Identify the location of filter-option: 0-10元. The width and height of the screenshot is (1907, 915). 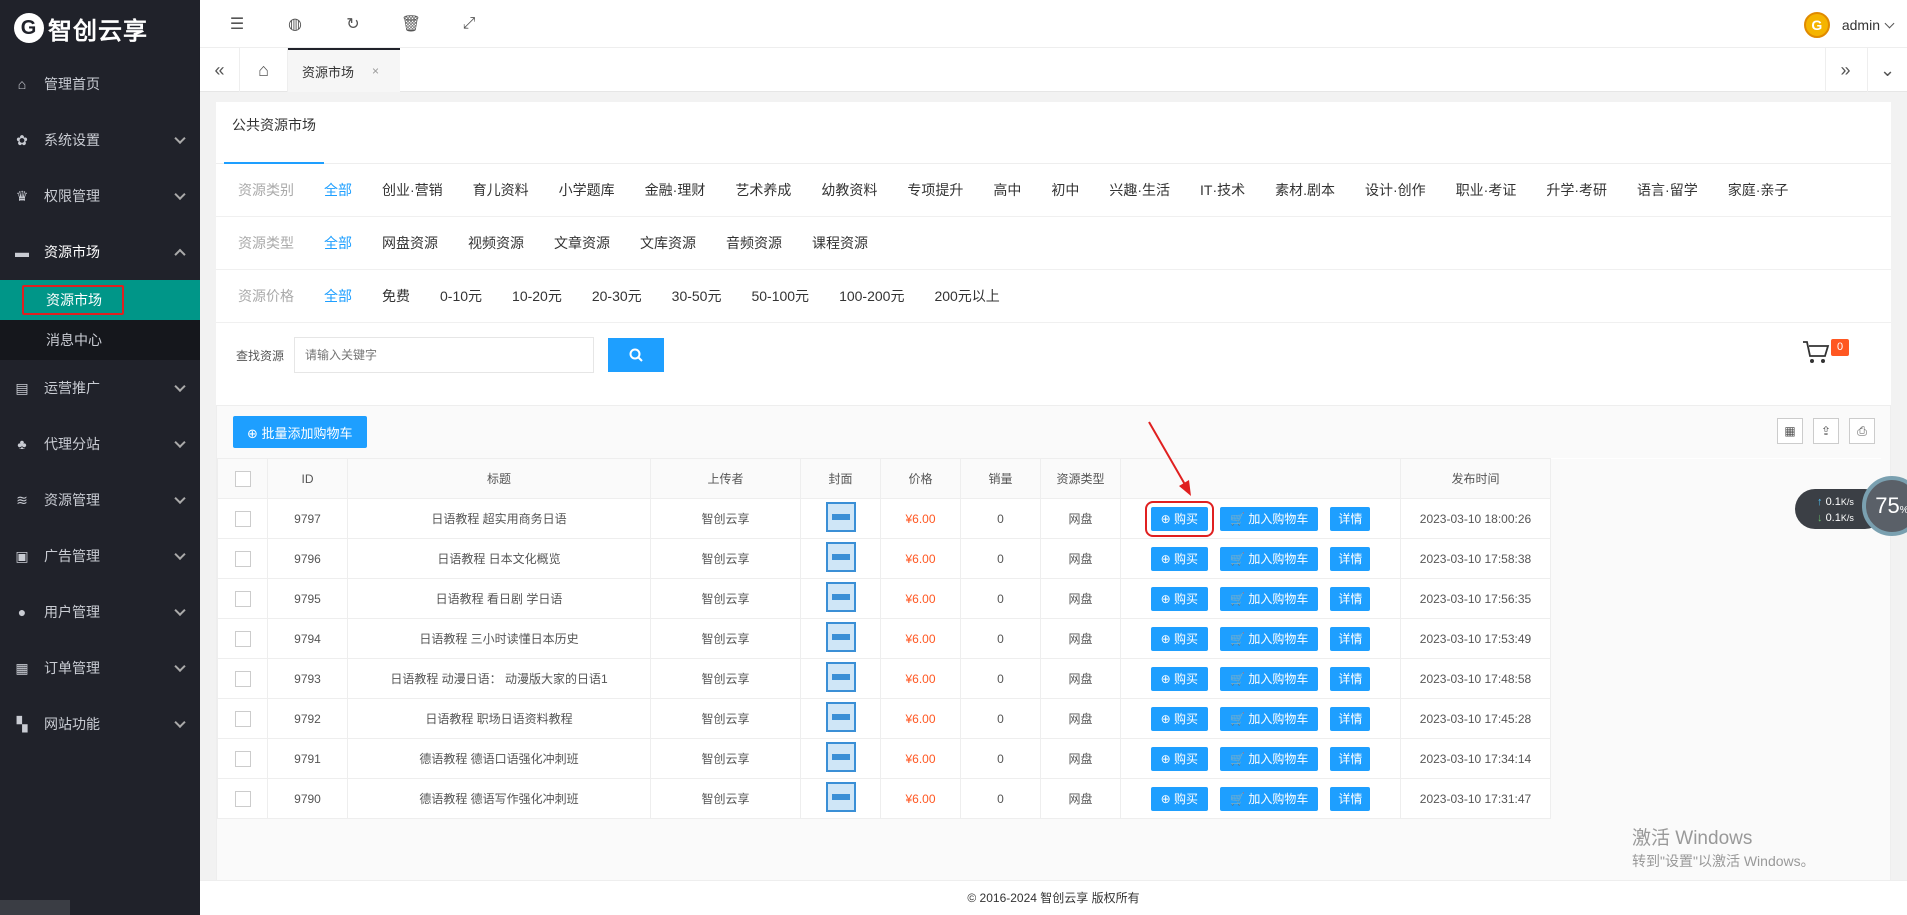
(461, 296).